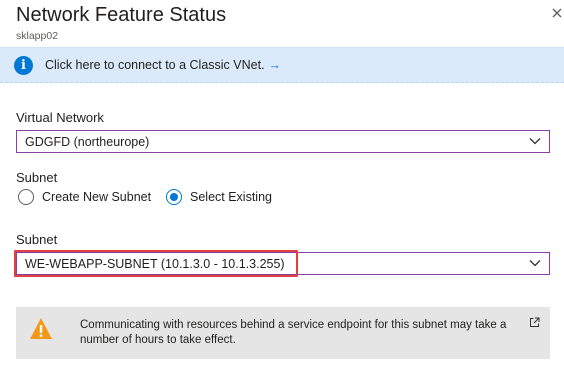 The width and height of the screenshot is (564, 380). Describe the element at coordinates (97, 197) in the screenshot. I see `create-new-subnet-label: Create New Subnet` at that location.